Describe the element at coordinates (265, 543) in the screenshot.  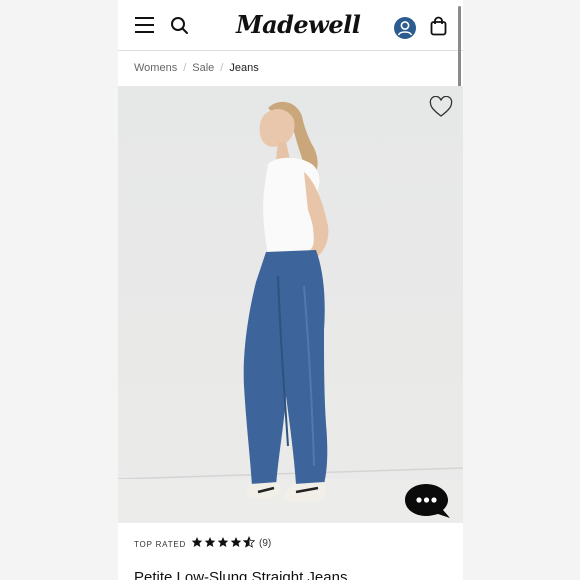
I see `review-count: (9)` at that location.